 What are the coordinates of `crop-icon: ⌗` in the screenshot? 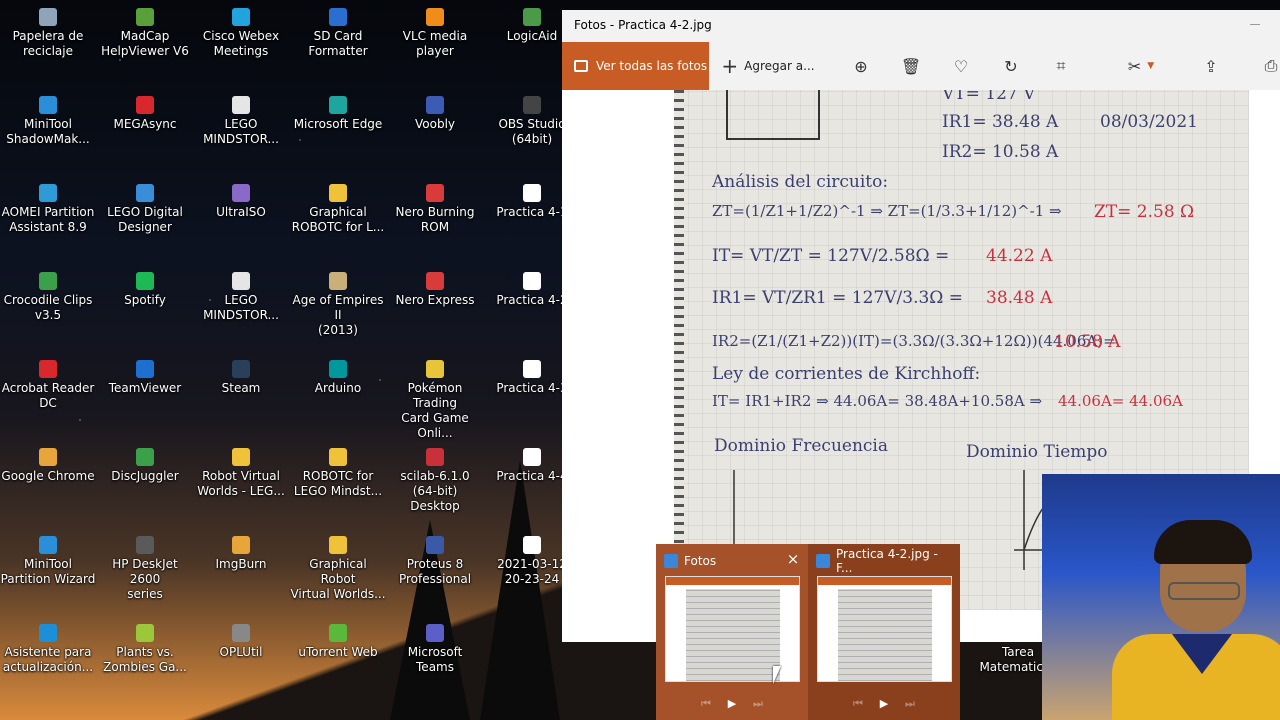 It's located at (1061, 65).